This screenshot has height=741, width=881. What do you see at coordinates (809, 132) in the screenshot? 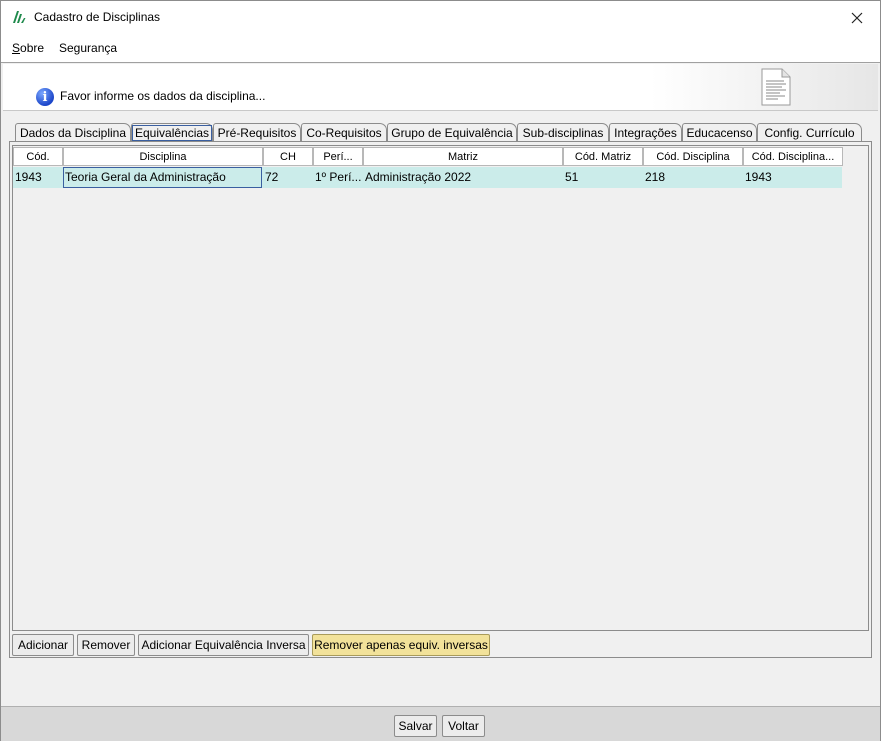
I see `tab-config-curriculo: Config. Currículo` at bounding box center [809, 132].